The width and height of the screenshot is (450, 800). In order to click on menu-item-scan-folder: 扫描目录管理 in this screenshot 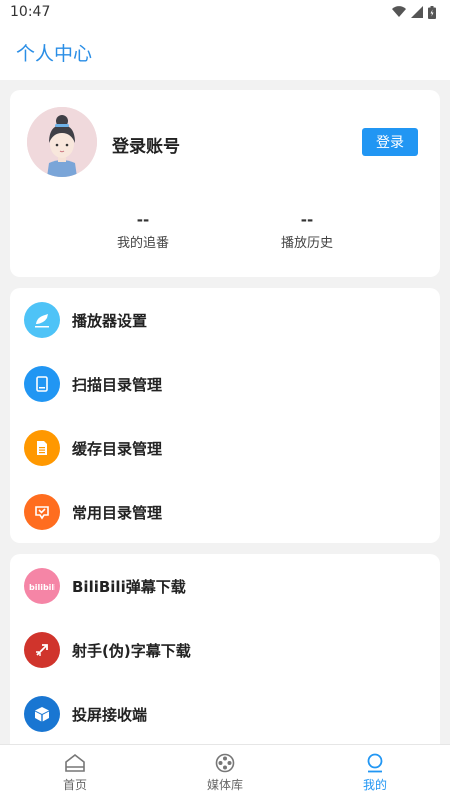, I will do `click(225, 384)`.